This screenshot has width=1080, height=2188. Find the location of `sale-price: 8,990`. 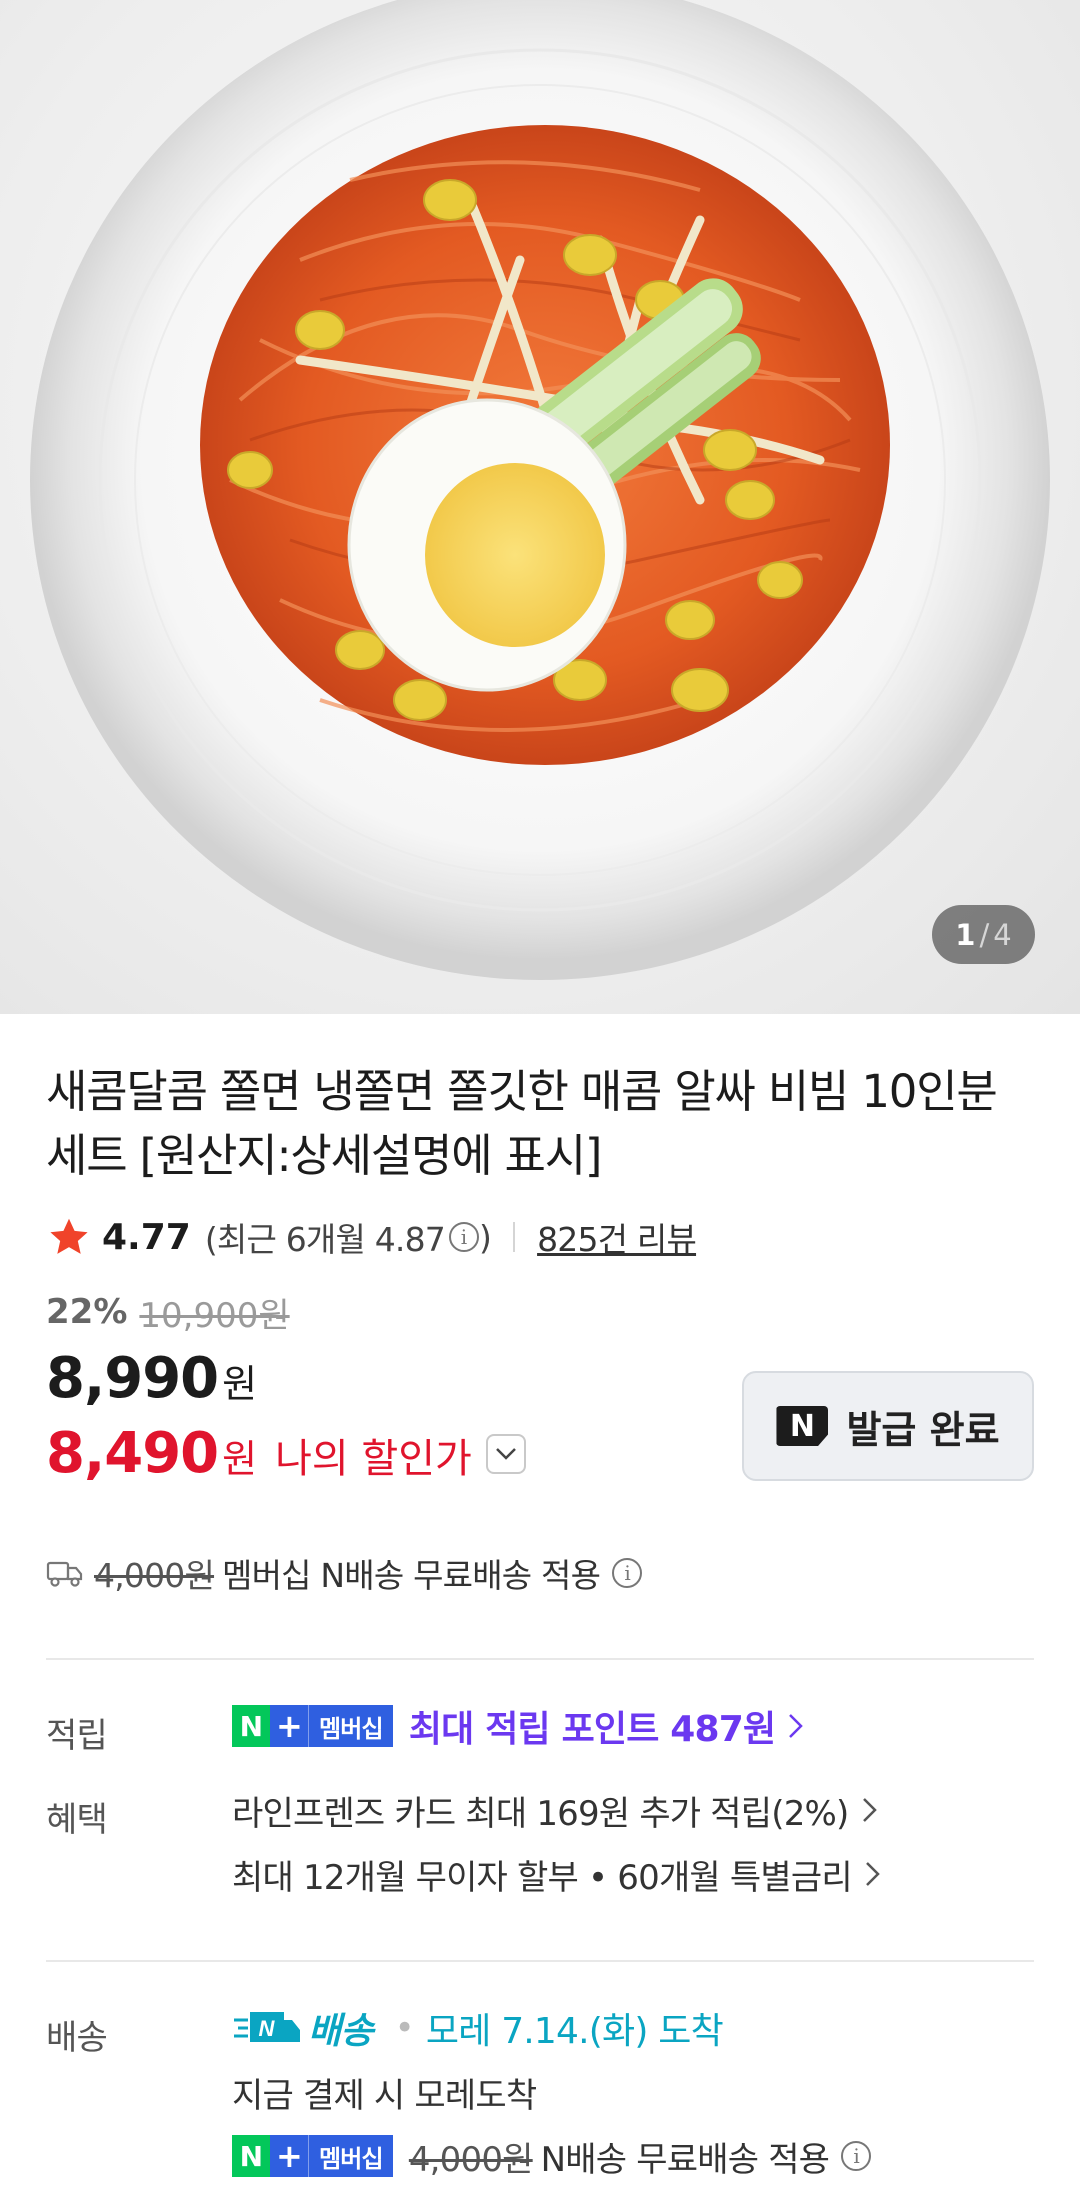

sale-price: 8,990 is located at coordinates (132, 1378).